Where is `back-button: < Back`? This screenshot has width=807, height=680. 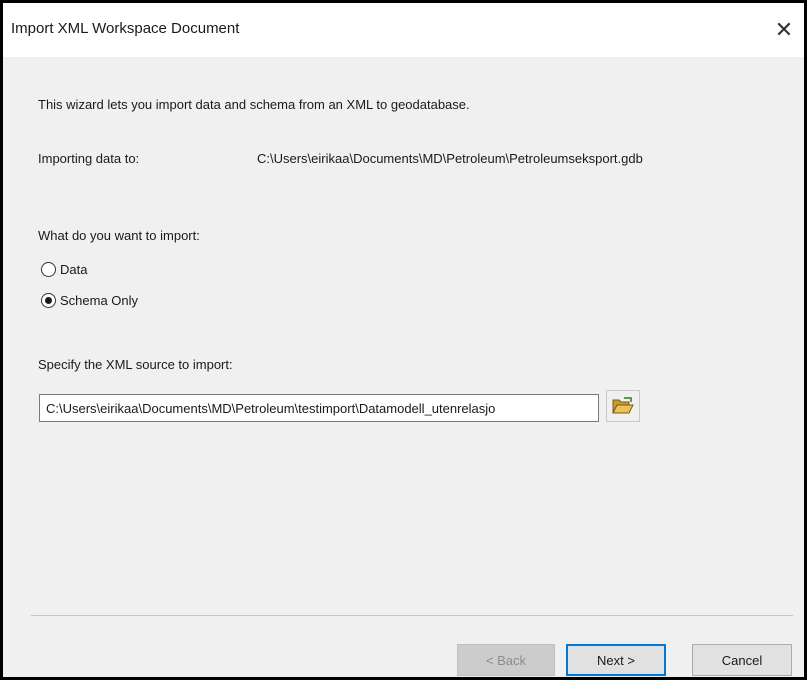
back-button: < Back is located at coordinates (506, 660).